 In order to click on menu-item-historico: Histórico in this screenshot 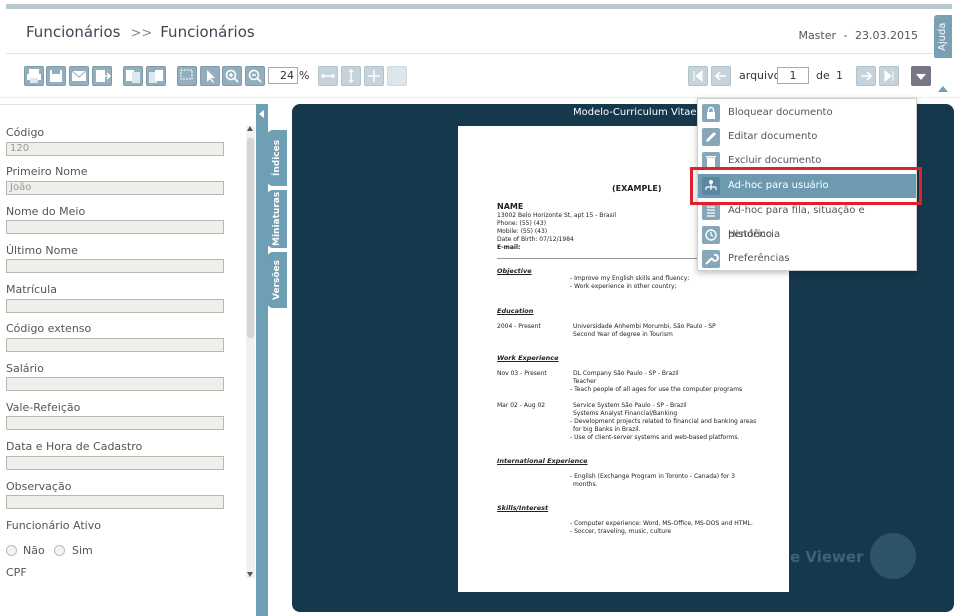, I will do `click(807, 235)`.